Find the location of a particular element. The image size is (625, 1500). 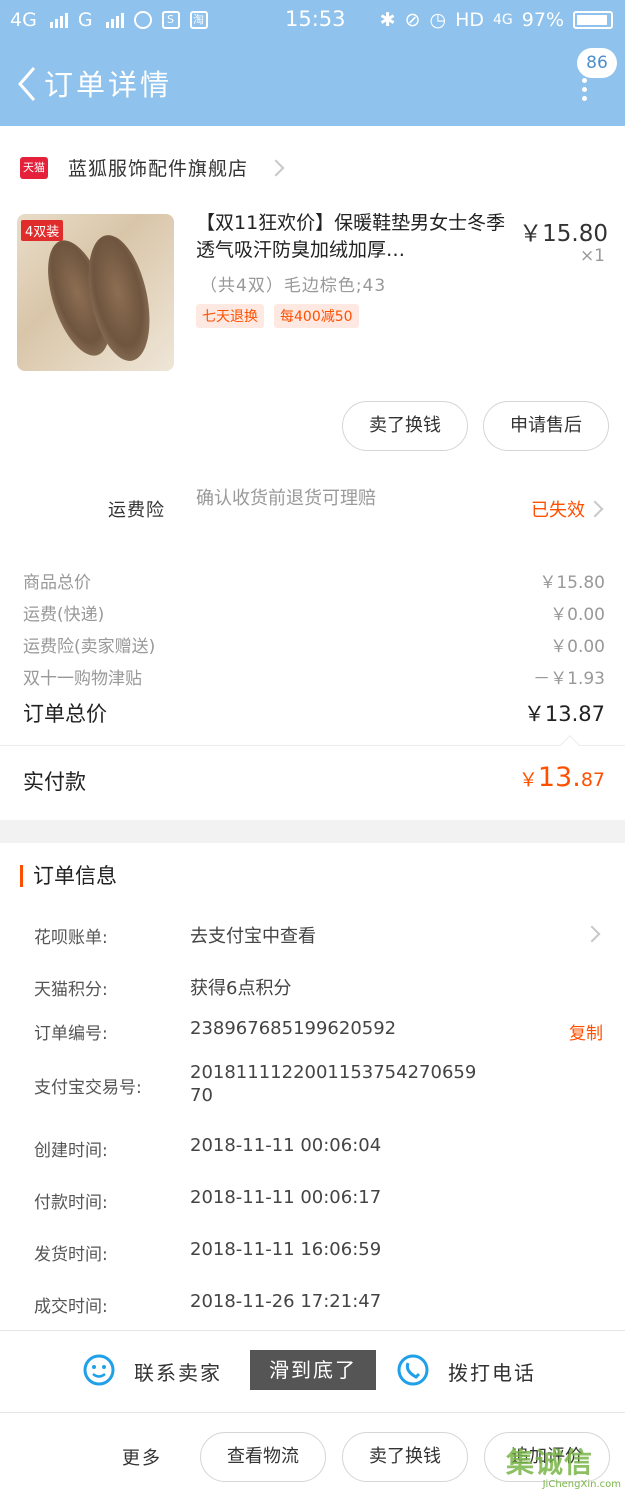

shipping-insurance-description: 确认收货前退货可理赔 is located at coordinates (286, 498).